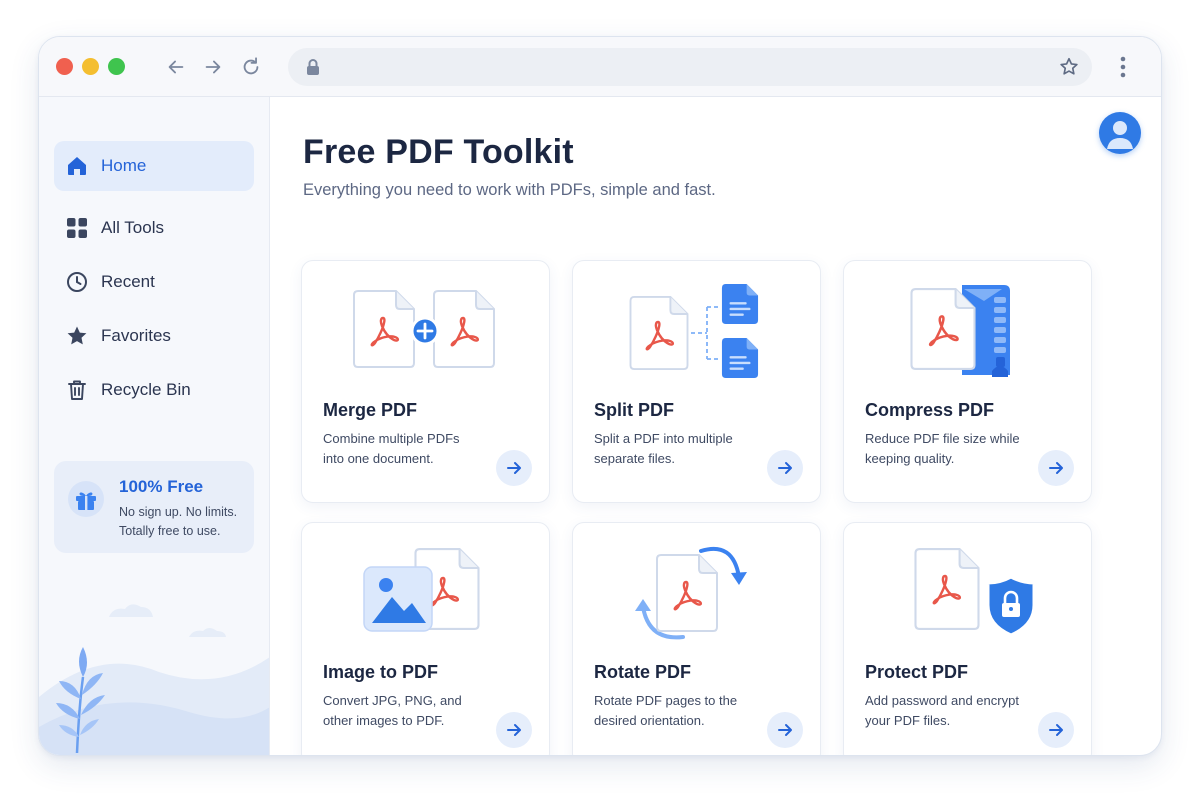 The height and width of the screenshot is (800, 1200). What do you see at coordinates (136, 335) in the screenshot?
I see `sidebar-item-label: Favorites` at bounding box center [136, 335].